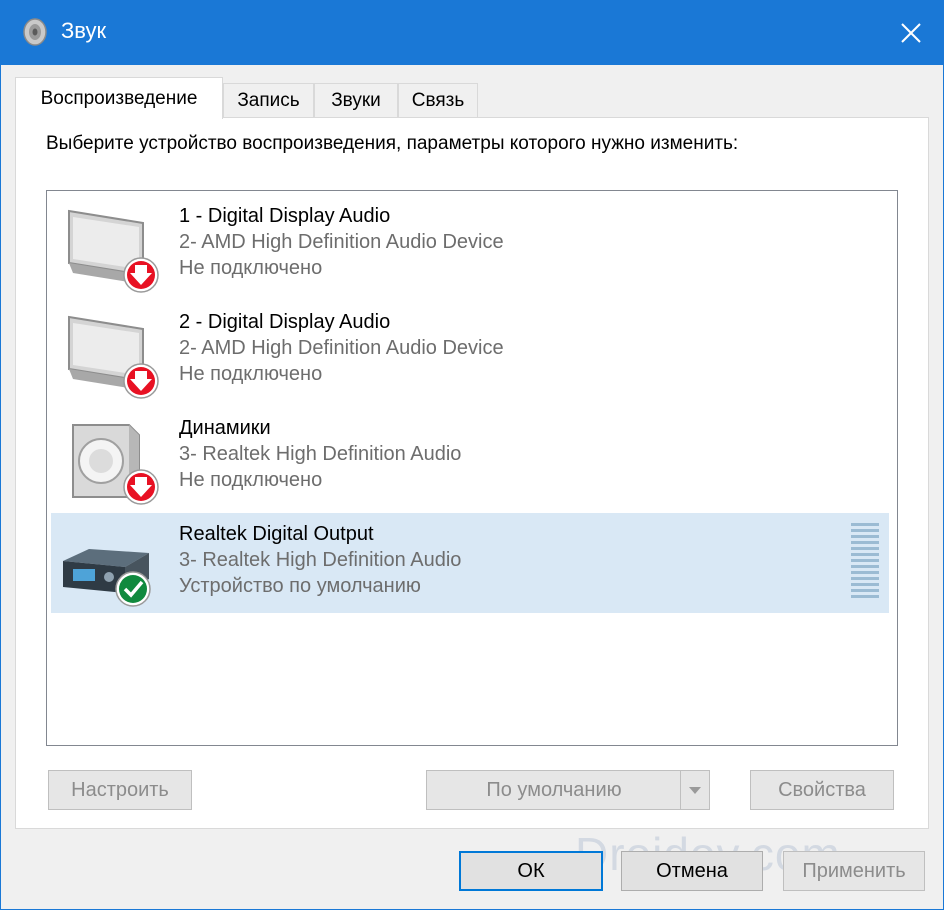  I want to click on tab-label: Связь, so click(438, 100).